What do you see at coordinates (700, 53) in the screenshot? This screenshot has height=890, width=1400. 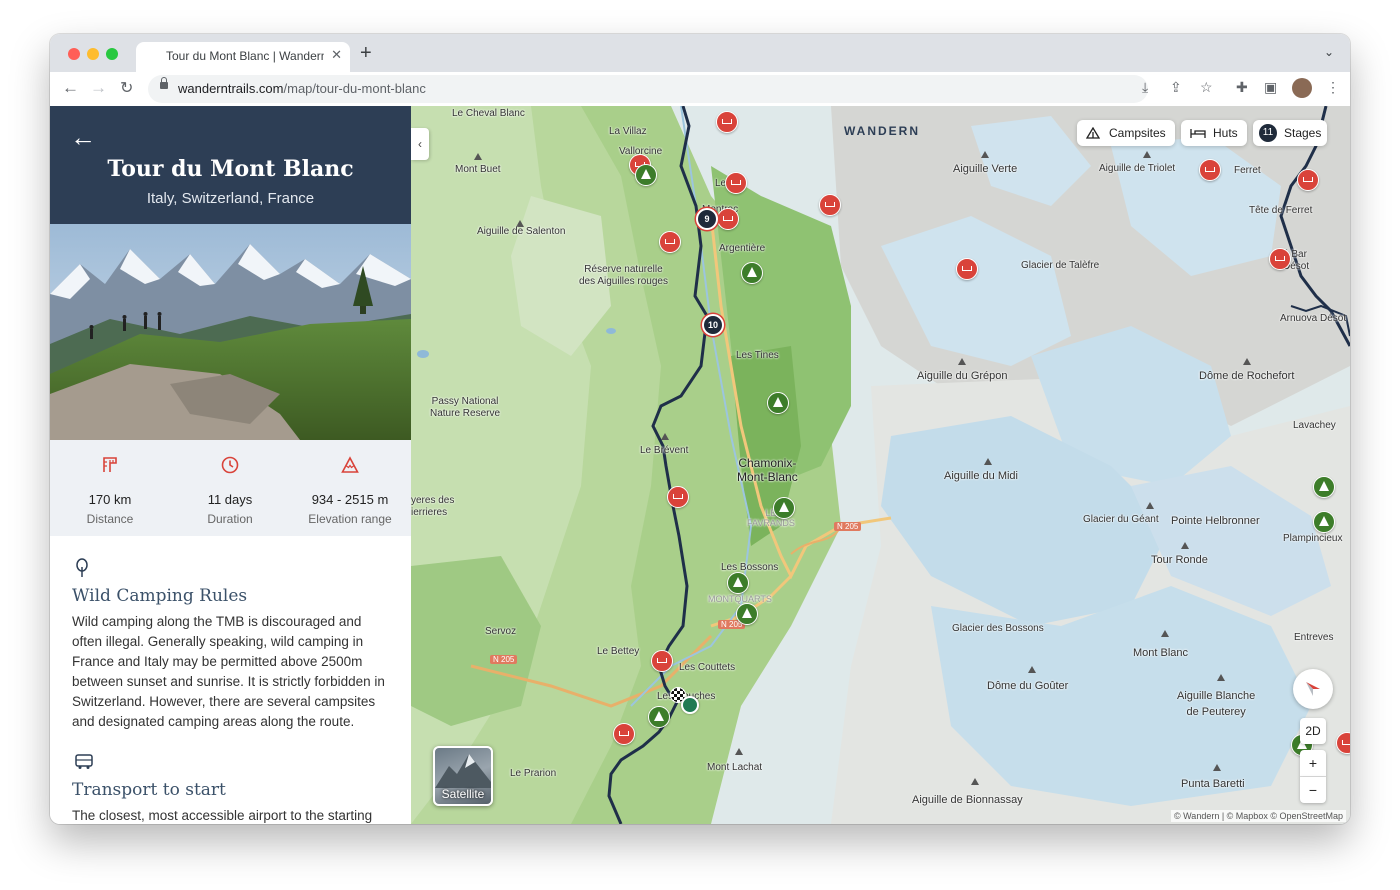 I see `tab-bar: Tour du Mont Blanc | Wandern ✕ + ⌄` at bounding box center [700, 53].